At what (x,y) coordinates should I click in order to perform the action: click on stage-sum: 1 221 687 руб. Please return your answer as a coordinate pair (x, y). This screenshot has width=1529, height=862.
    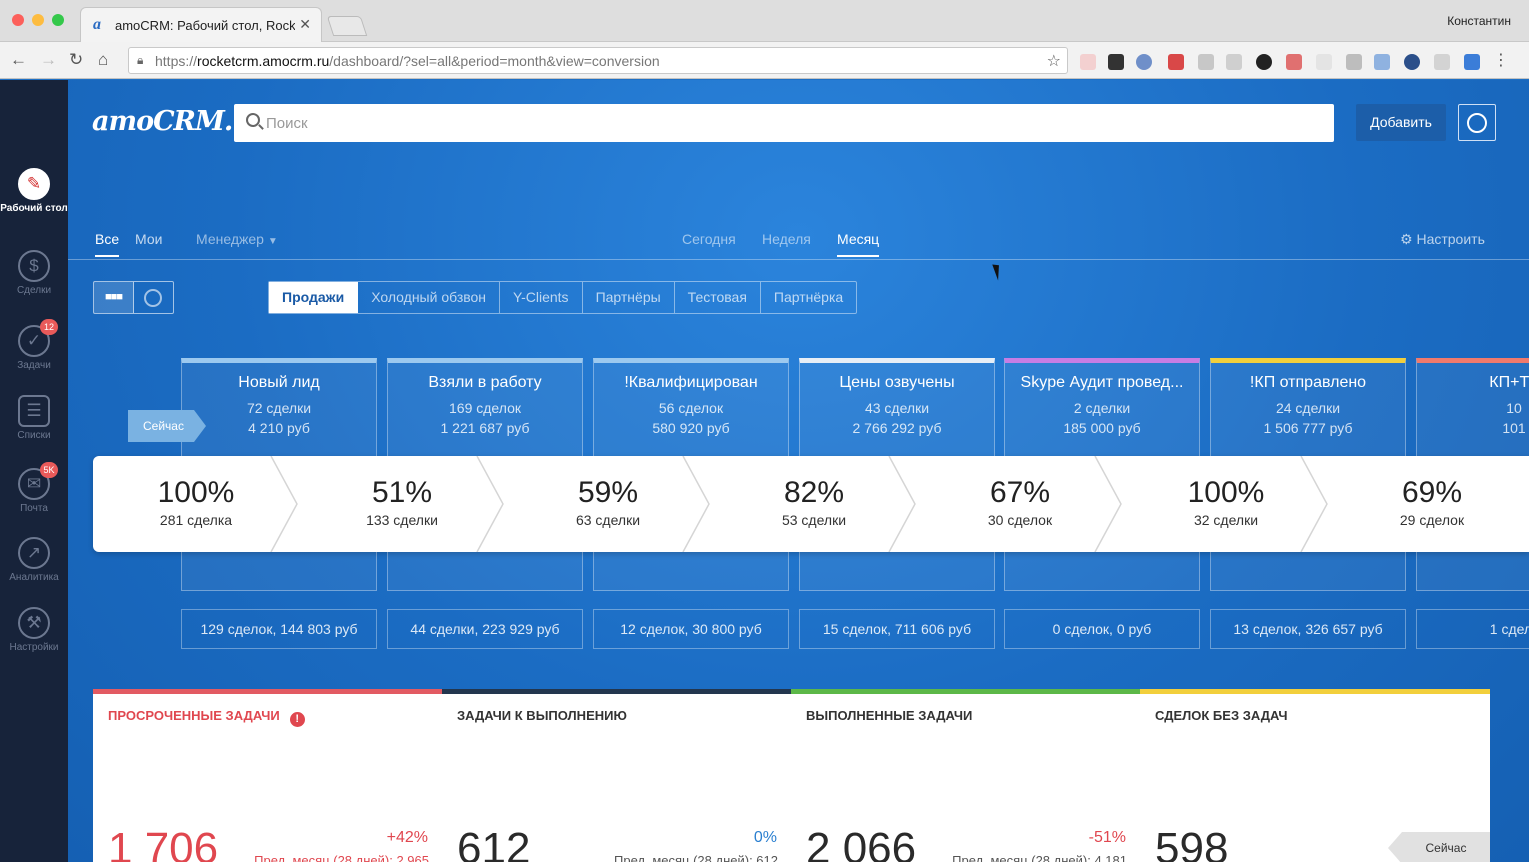
    Looking at the image, I should click on (485, 428).